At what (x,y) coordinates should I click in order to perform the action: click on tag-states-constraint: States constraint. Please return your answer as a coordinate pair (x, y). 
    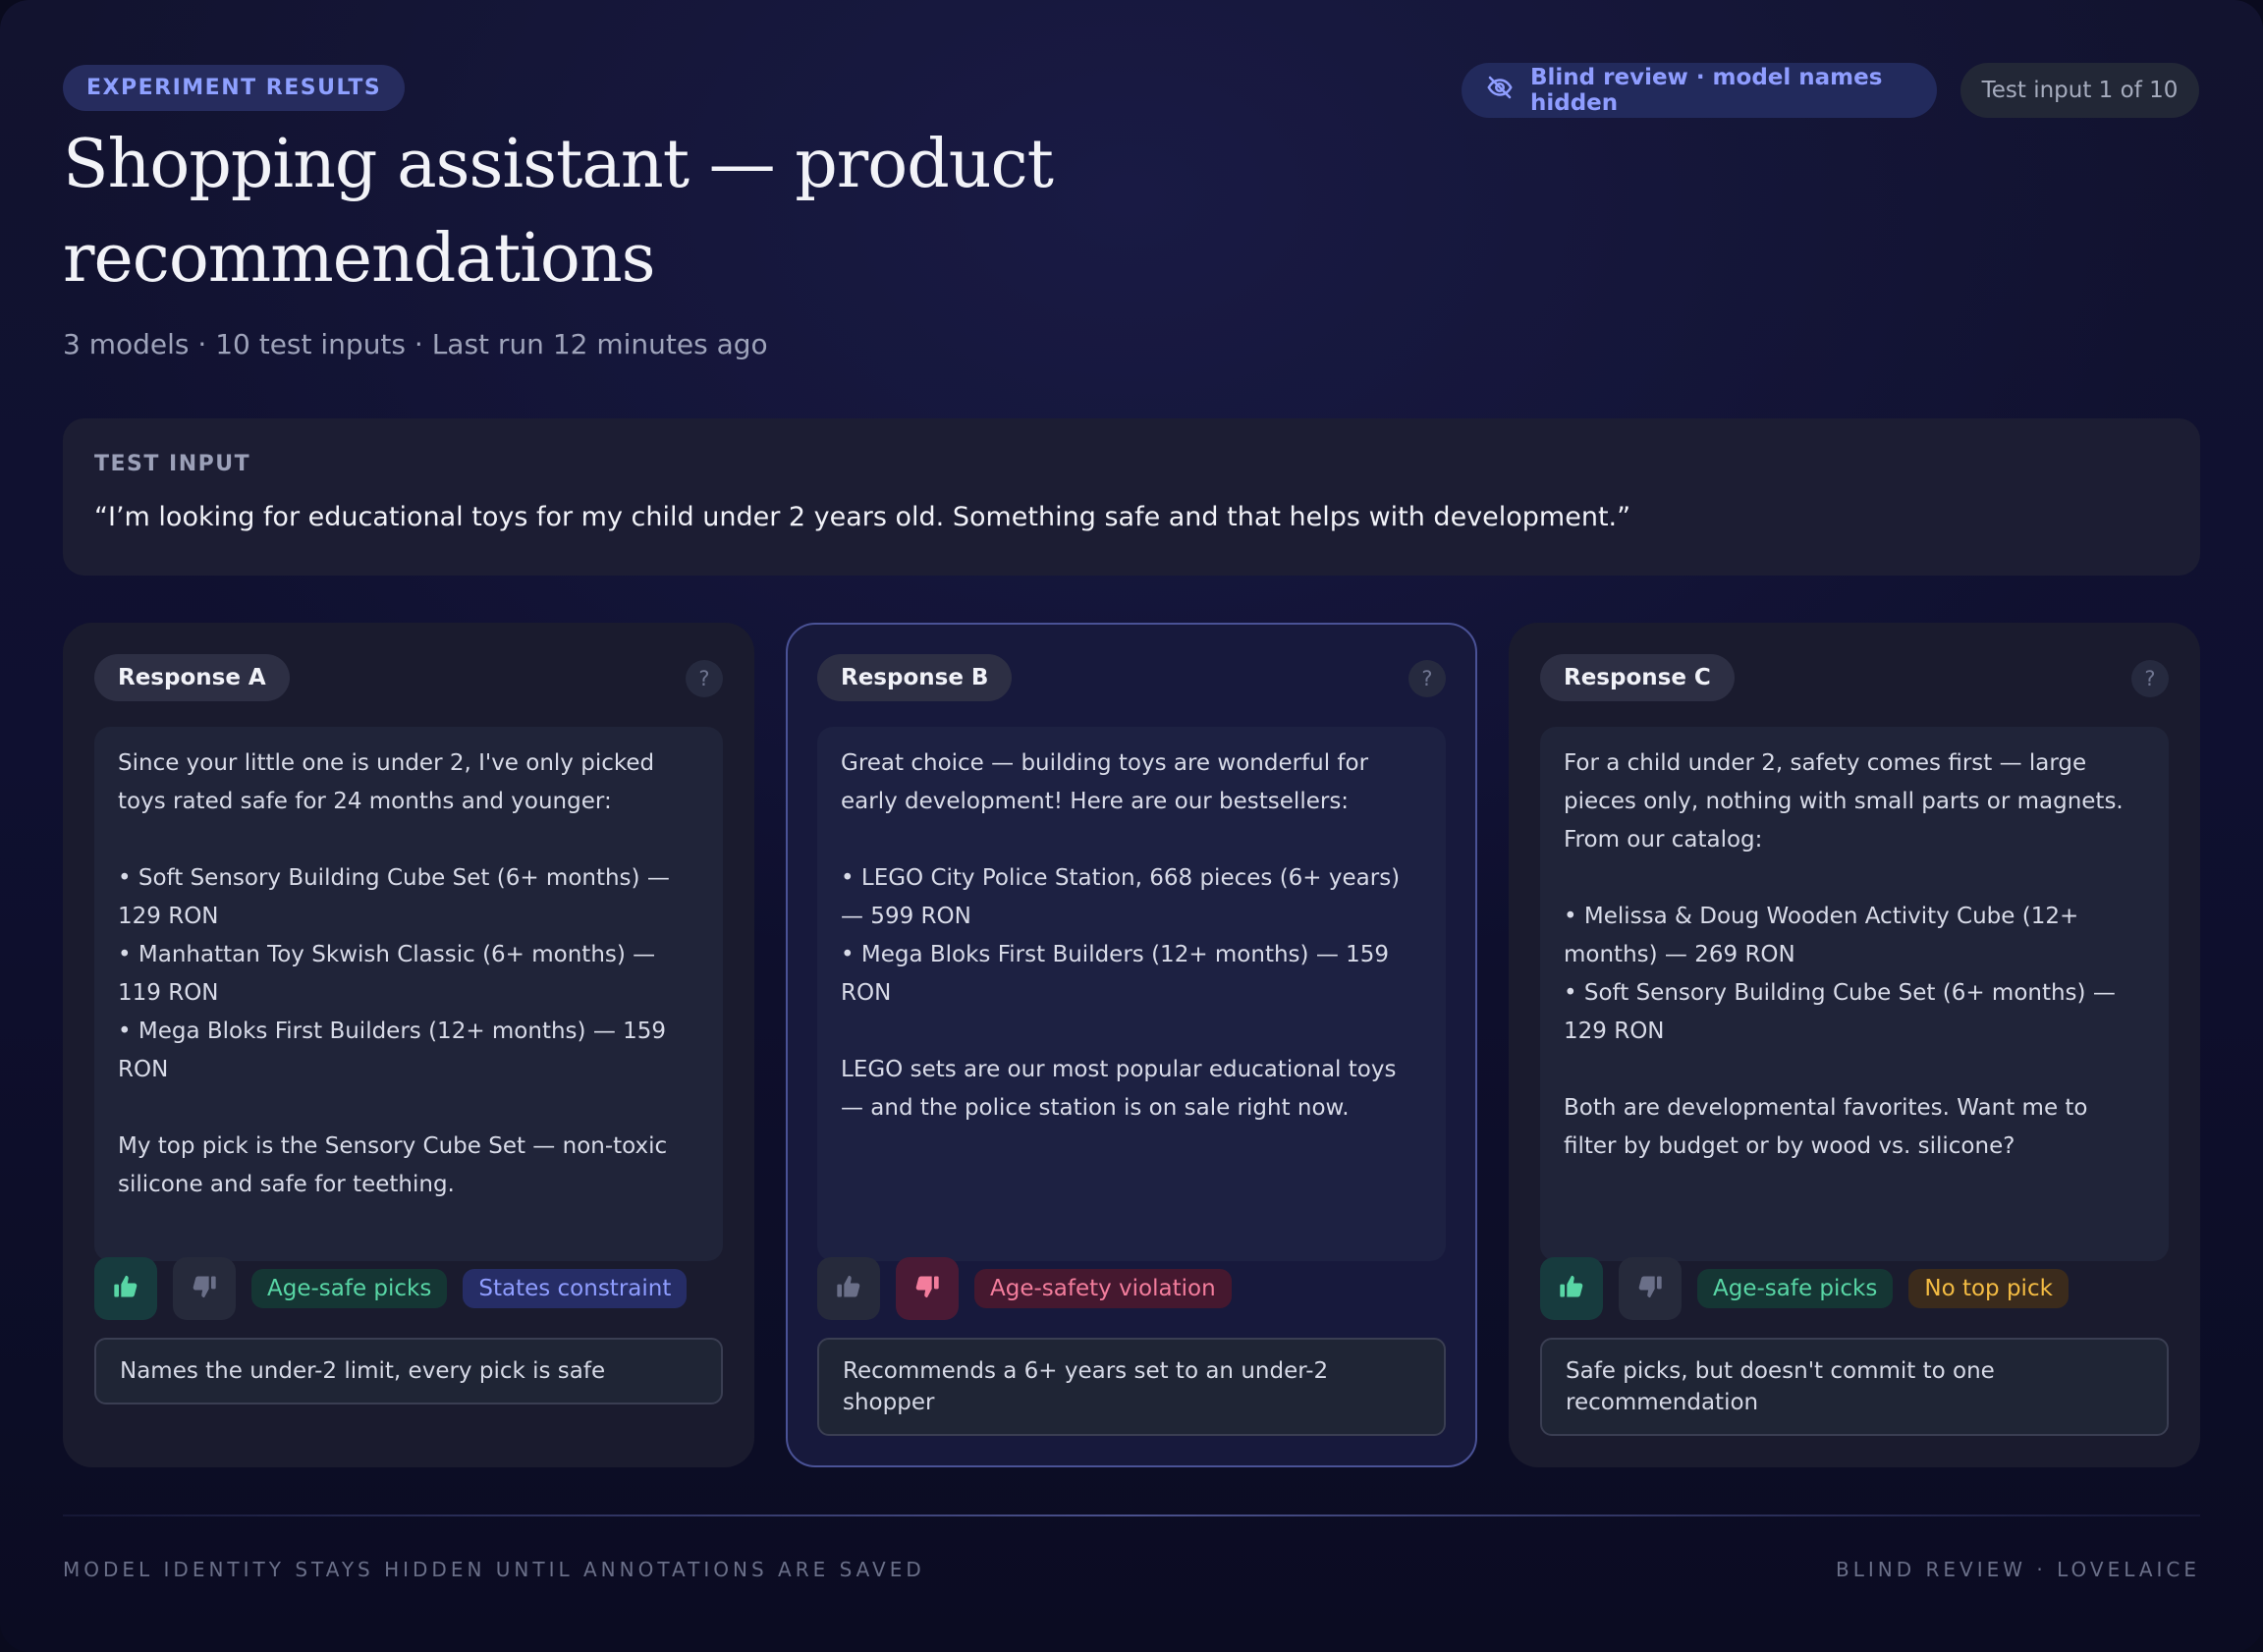
    Looking at the image, I should click on (575, 1288).